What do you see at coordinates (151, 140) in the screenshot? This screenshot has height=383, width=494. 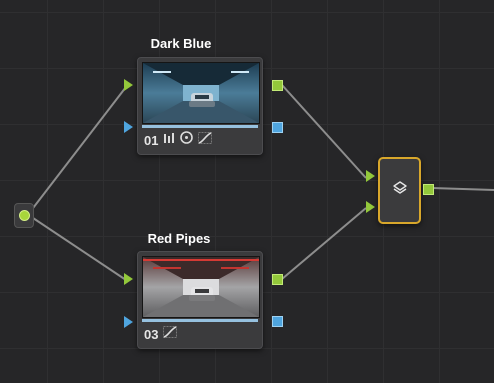 I see `node-01-number: 01` at bounding box center [151, 140].